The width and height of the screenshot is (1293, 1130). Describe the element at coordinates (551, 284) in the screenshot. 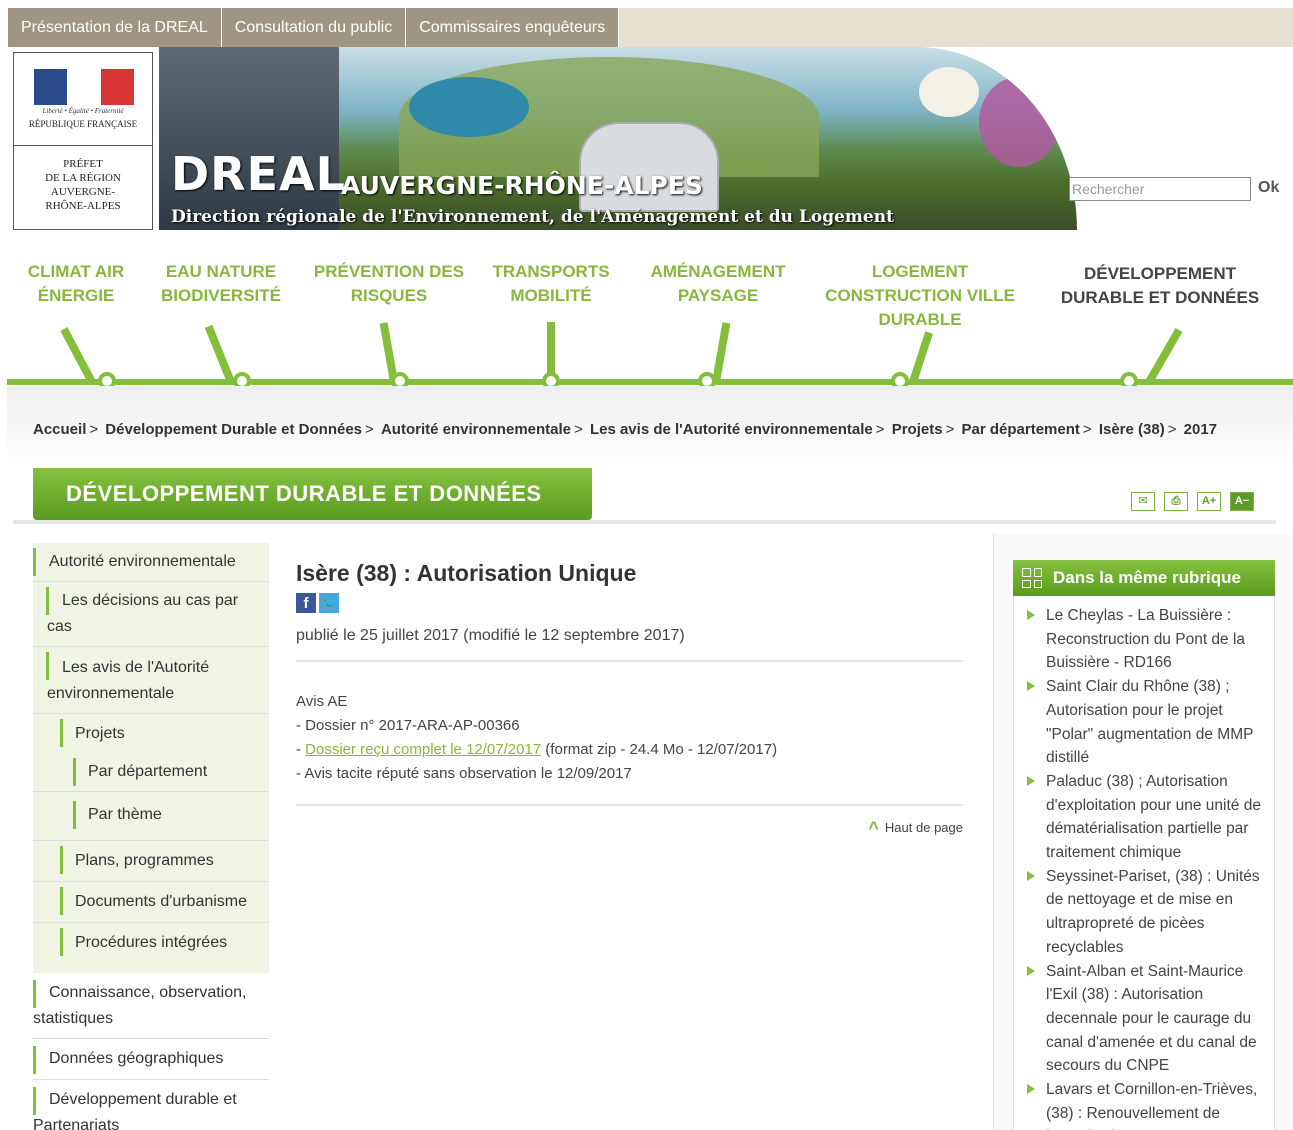

I see `theme-transports: TRANSPORTS MOBILITÉ` at that location.